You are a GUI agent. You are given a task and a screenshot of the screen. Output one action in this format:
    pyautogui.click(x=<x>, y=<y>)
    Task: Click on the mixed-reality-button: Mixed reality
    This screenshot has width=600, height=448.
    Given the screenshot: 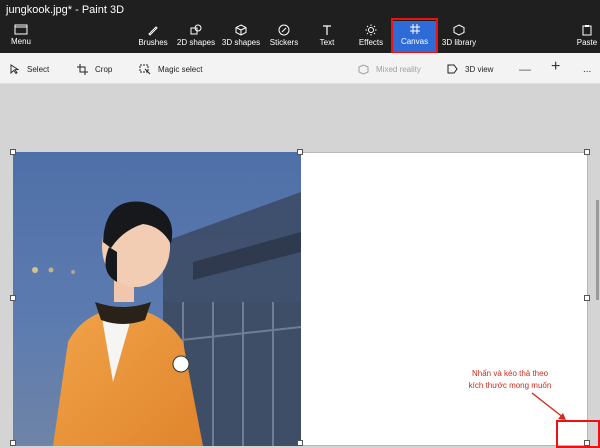 What is the action you would take?
    pyautogui.click(x=389, y=69)
    